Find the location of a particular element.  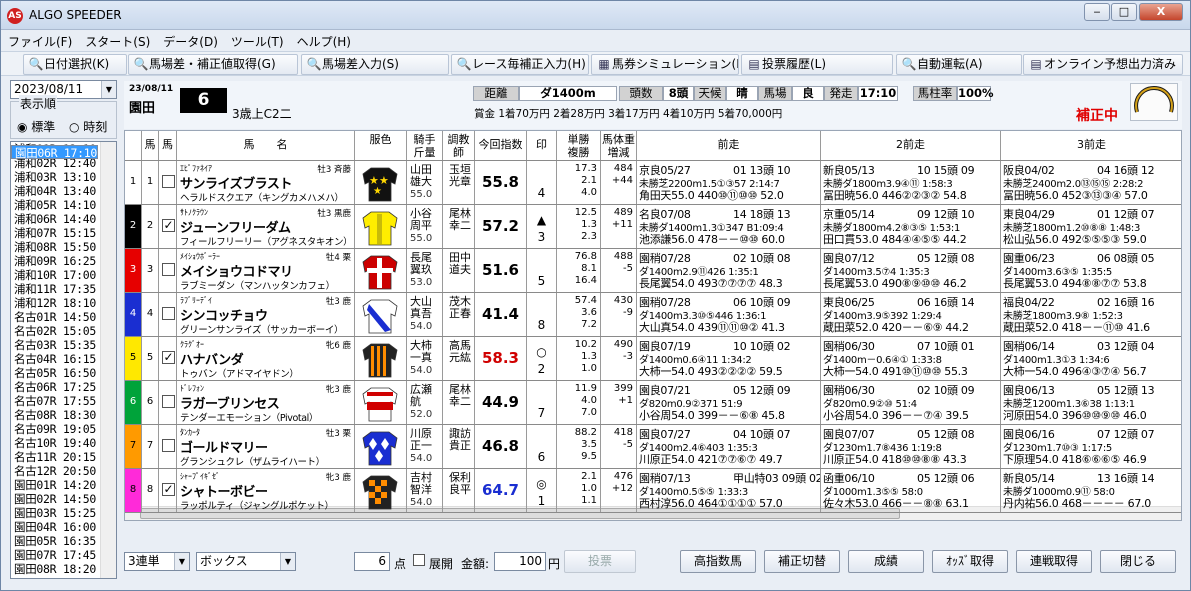

mark-cell: ○ 2 is located at coordinates (542, 358).